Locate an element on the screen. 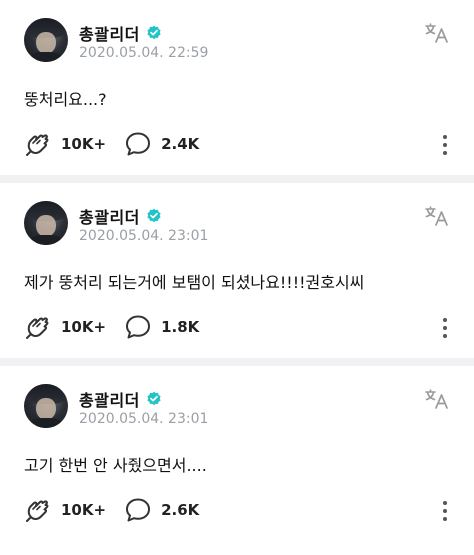  comment-button: 2.6K is located at coordinates (161, 510).